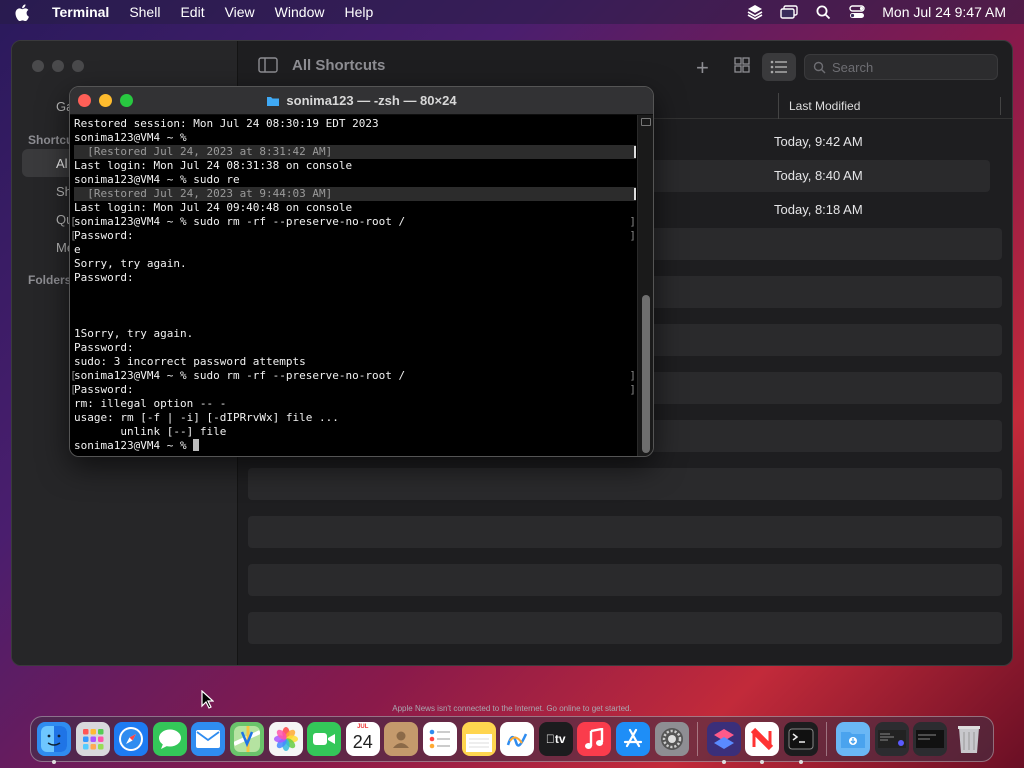 Image resolution: width=1024 pixels, height=768 pixels. Describe the element at coordinates (22, 12) in the screenshot. I see `apple-menu-icon` at that location.